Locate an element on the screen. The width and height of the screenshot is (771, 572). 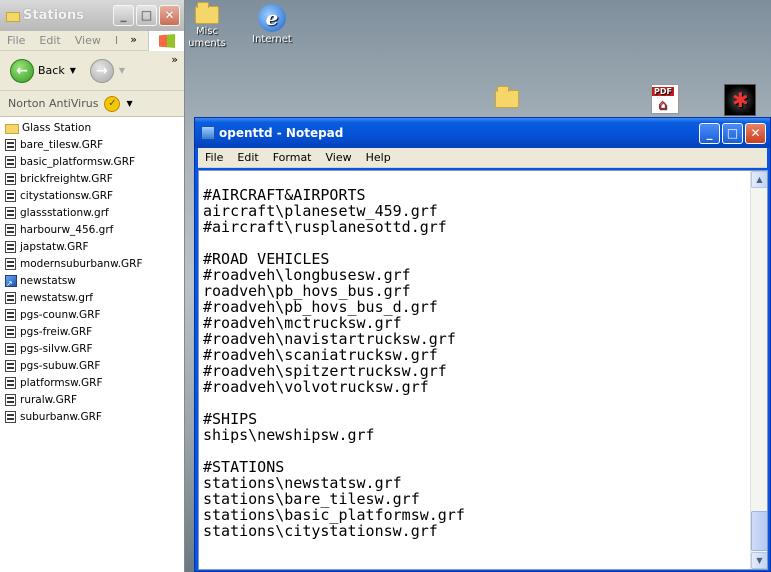
file-name: modernsuburbanw.GRF is located at coordinates (81, 263).